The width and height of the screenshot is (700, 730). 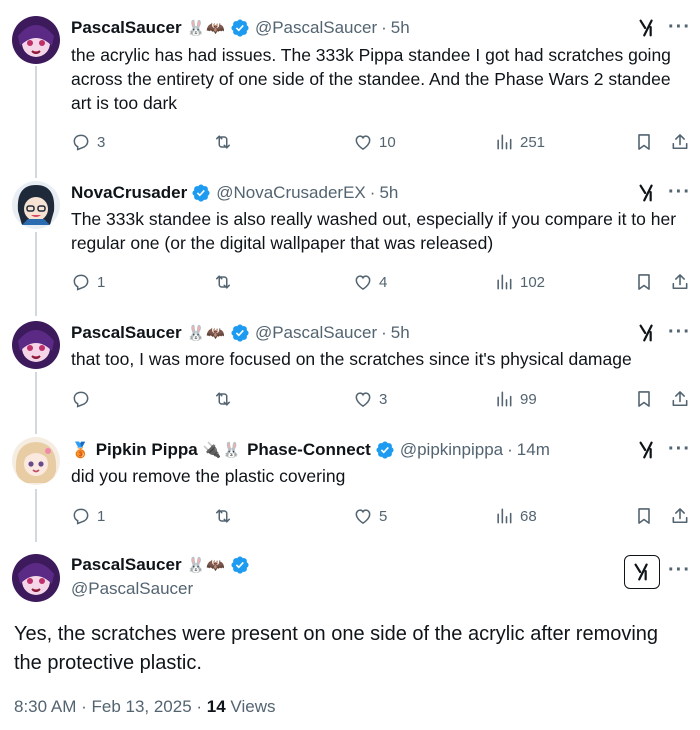 I want to click on like-count: 5, so click(x=383, y=516).